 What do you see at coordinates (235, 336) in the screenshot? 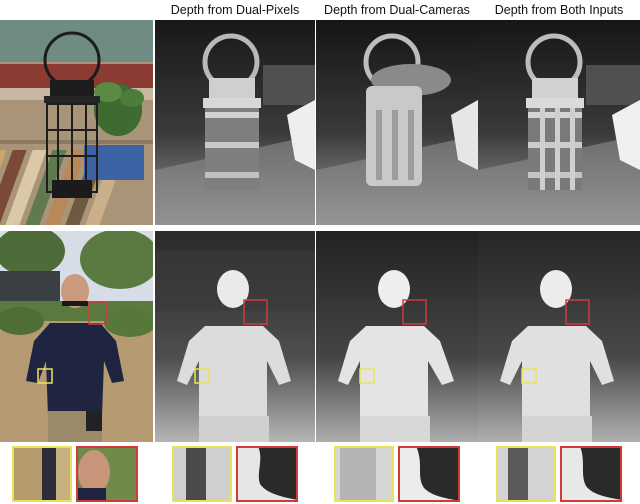
I see `man-depth-dual-pixels` at bounding box center [235, 336].